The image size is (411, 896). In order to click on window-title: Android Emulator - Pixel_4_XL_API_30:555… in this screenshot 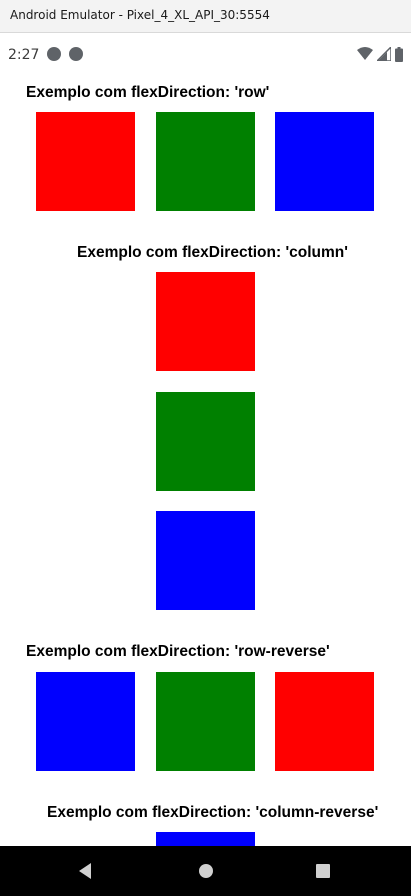, I will do `click(140, 15)`.